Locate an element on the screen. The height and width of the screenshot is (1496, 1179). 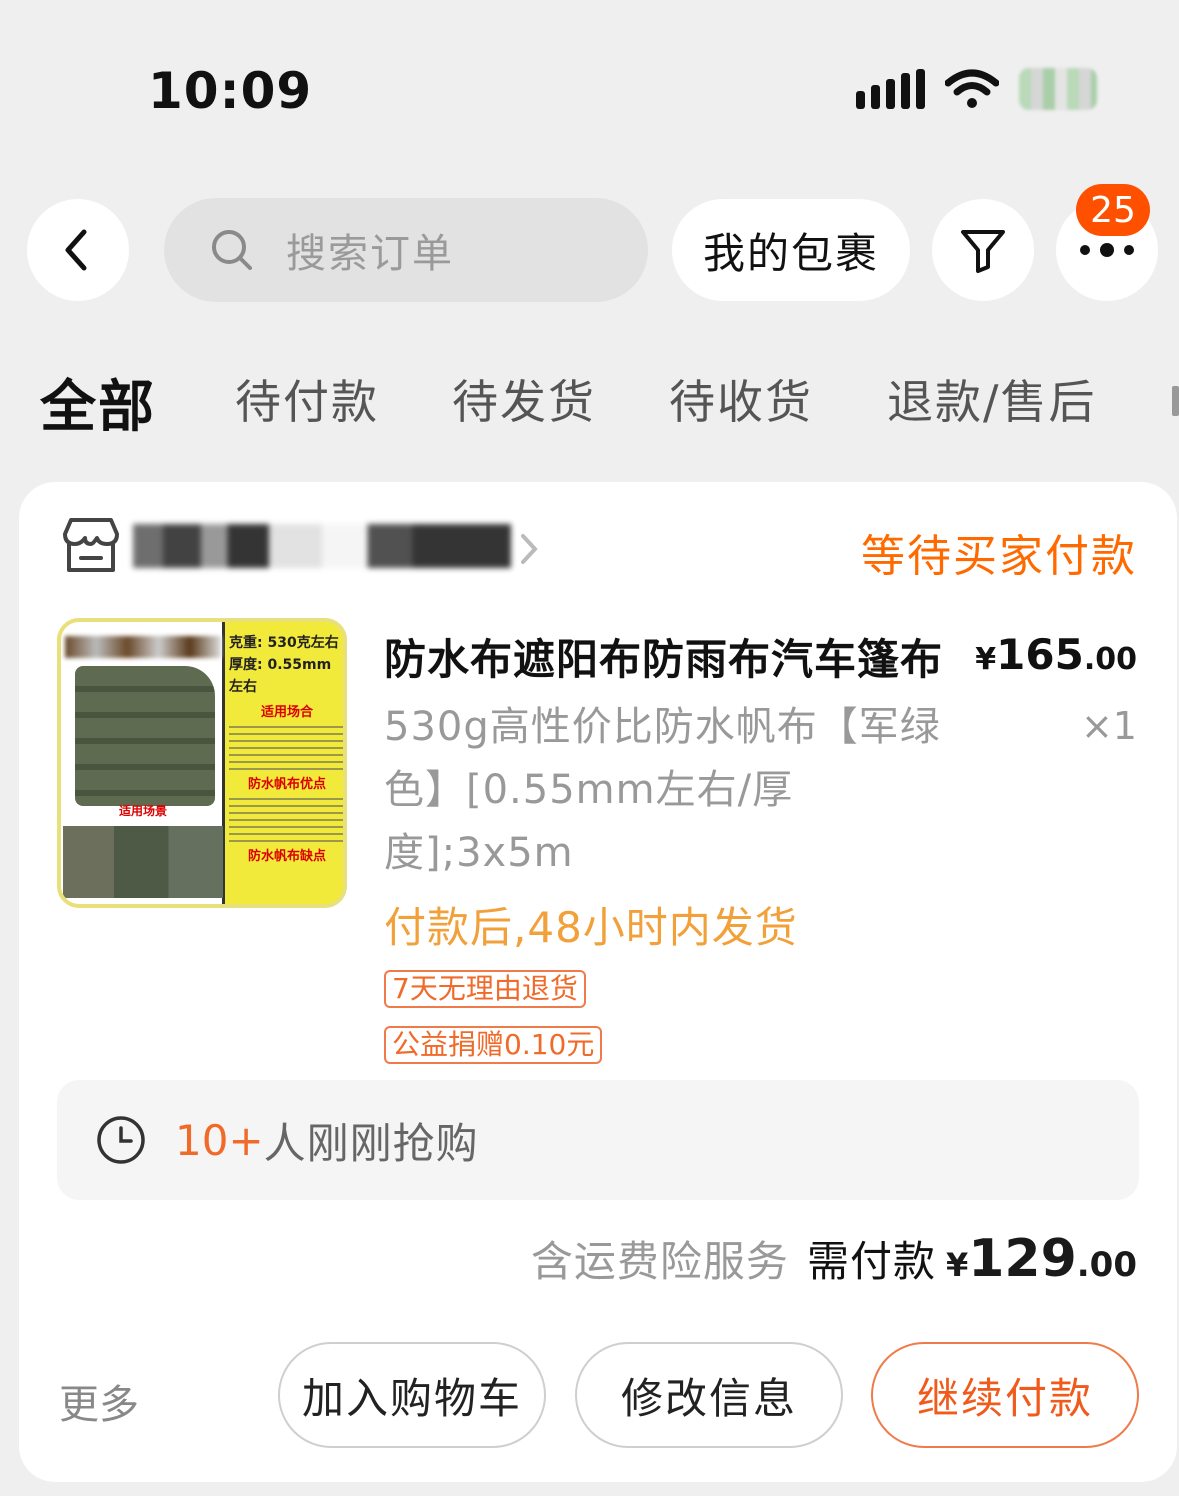
need-pay-label: 需付款 is located at coordinates (871, 1261).